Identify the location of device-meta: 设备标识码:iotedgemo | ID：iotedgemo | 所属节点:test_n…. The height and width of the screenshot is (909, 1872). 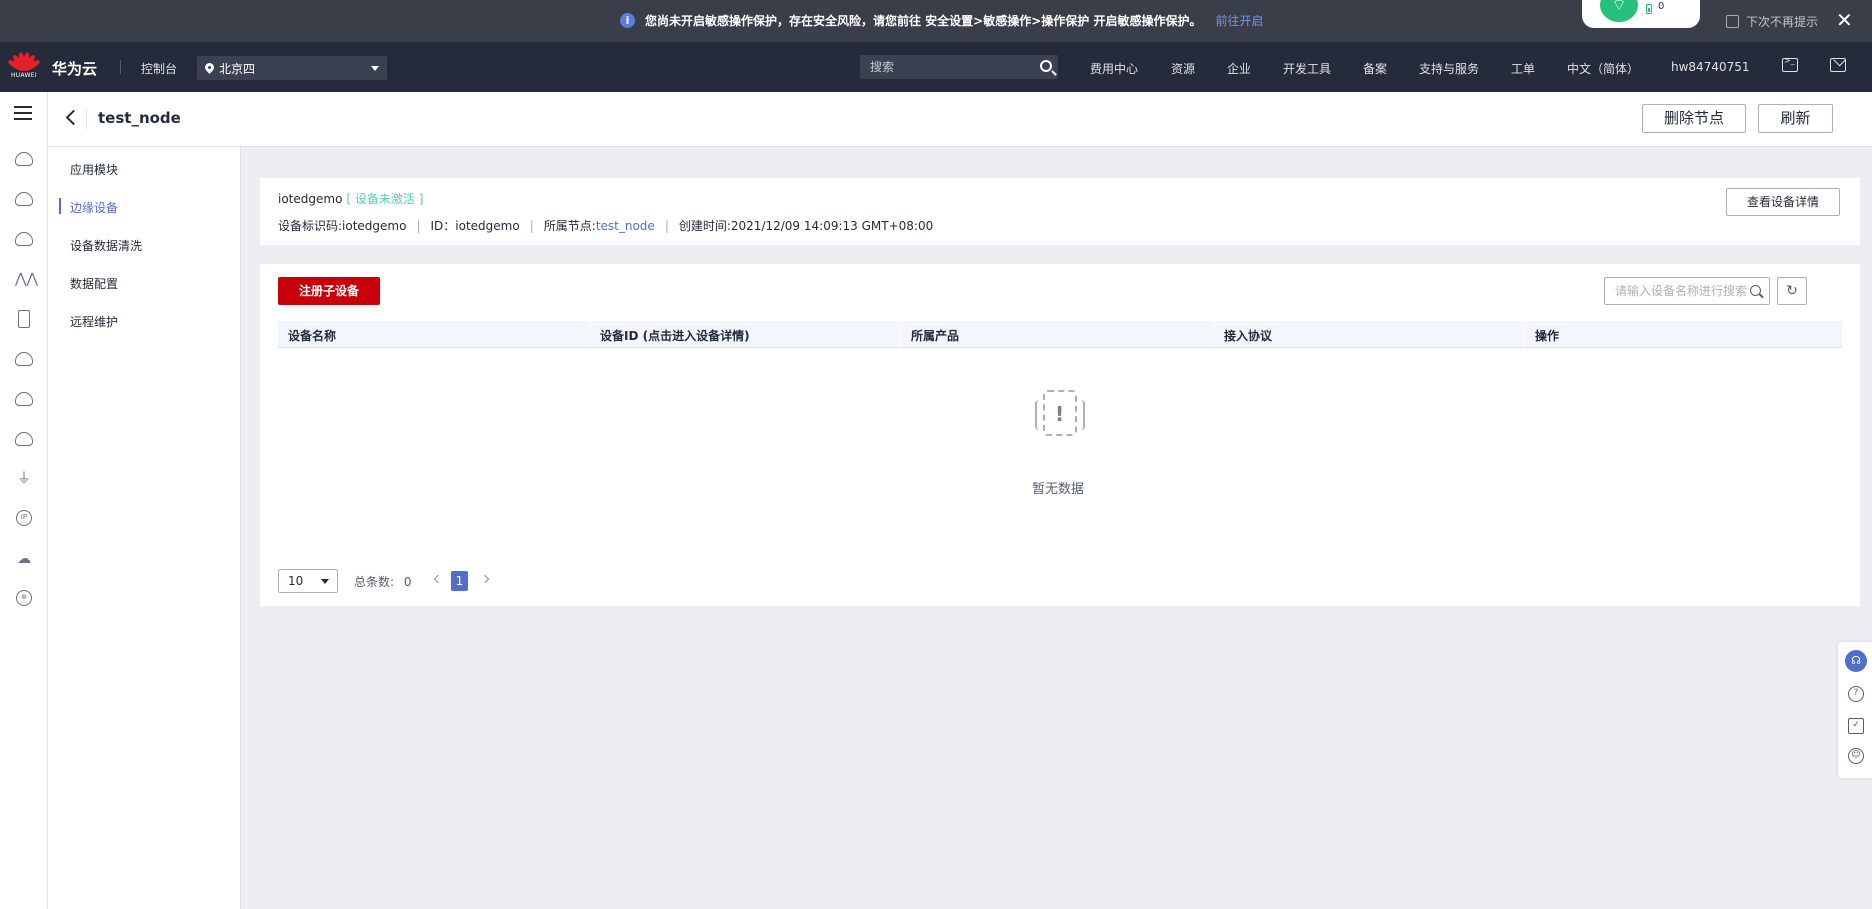
(606, 226).